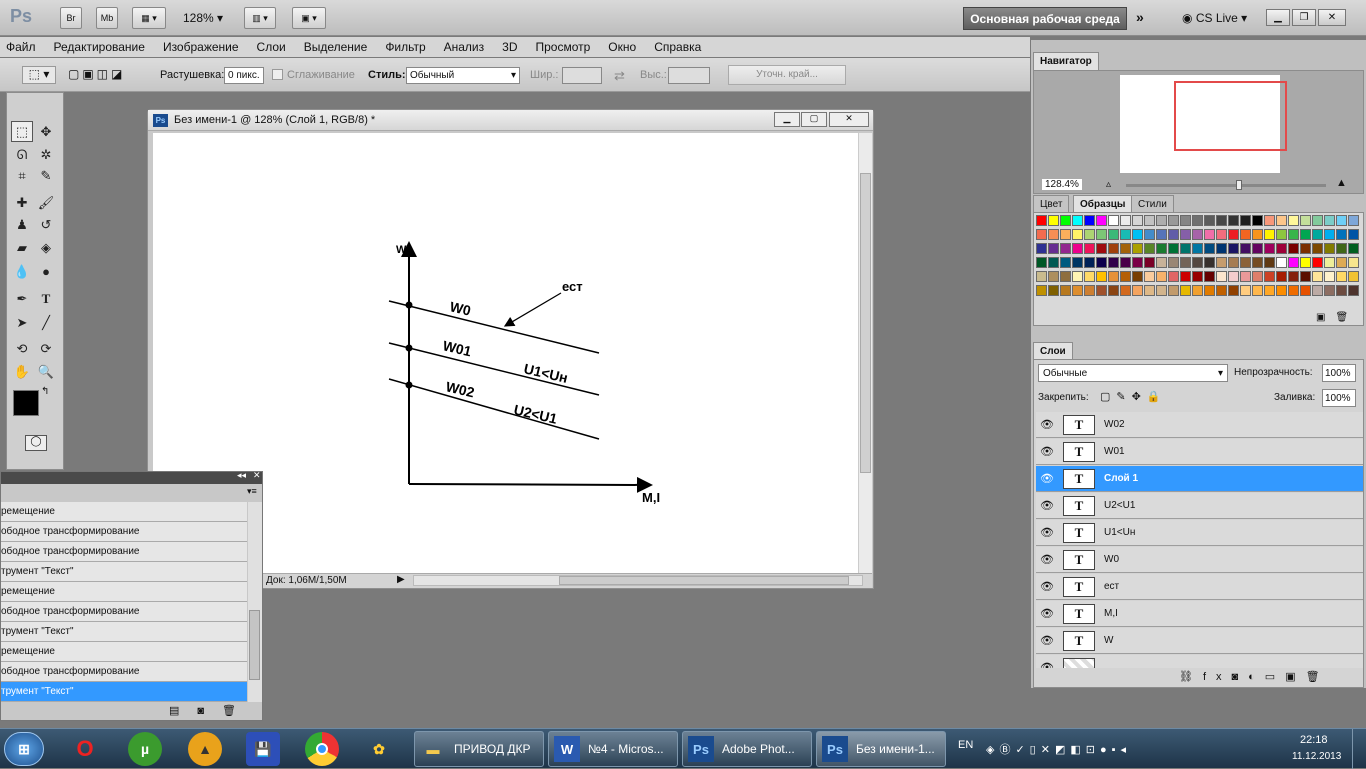 This screenshot has width=1366, height=769. Describe the element at coordinates (562, 47) in the screenshot. I see `menu-view: Просмотр` at that location.